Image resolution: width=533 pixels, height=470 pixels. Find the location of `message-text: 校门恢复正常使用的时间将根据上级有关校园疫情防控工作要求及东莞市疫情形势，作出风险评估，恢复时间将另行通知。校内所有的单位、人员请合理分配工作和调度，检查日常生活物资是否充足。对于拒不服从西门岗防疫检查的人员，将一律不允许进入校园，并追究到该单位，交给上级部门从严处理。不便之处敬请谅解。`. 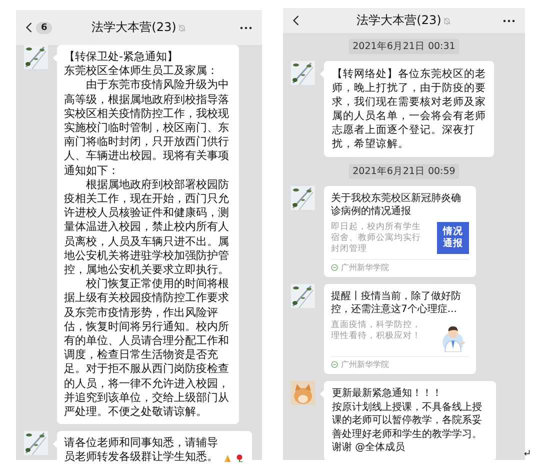

message-text: 校门恢复正常使用的时间将根据上级有关校园疫情防控工作要求及东莞市疫情形势，作出风险评估，恢复时间将另行通知。校内所有的单位、人员请合理分配工作和调度，检查日常生活物资是否充足。对于拒不服从西门岗防疫检查的人员，将一律不允许进入校园，并追究到该单位，交给上级部门从严处理。不便之处敬请谅解。 is located at coordinates (147, 348).